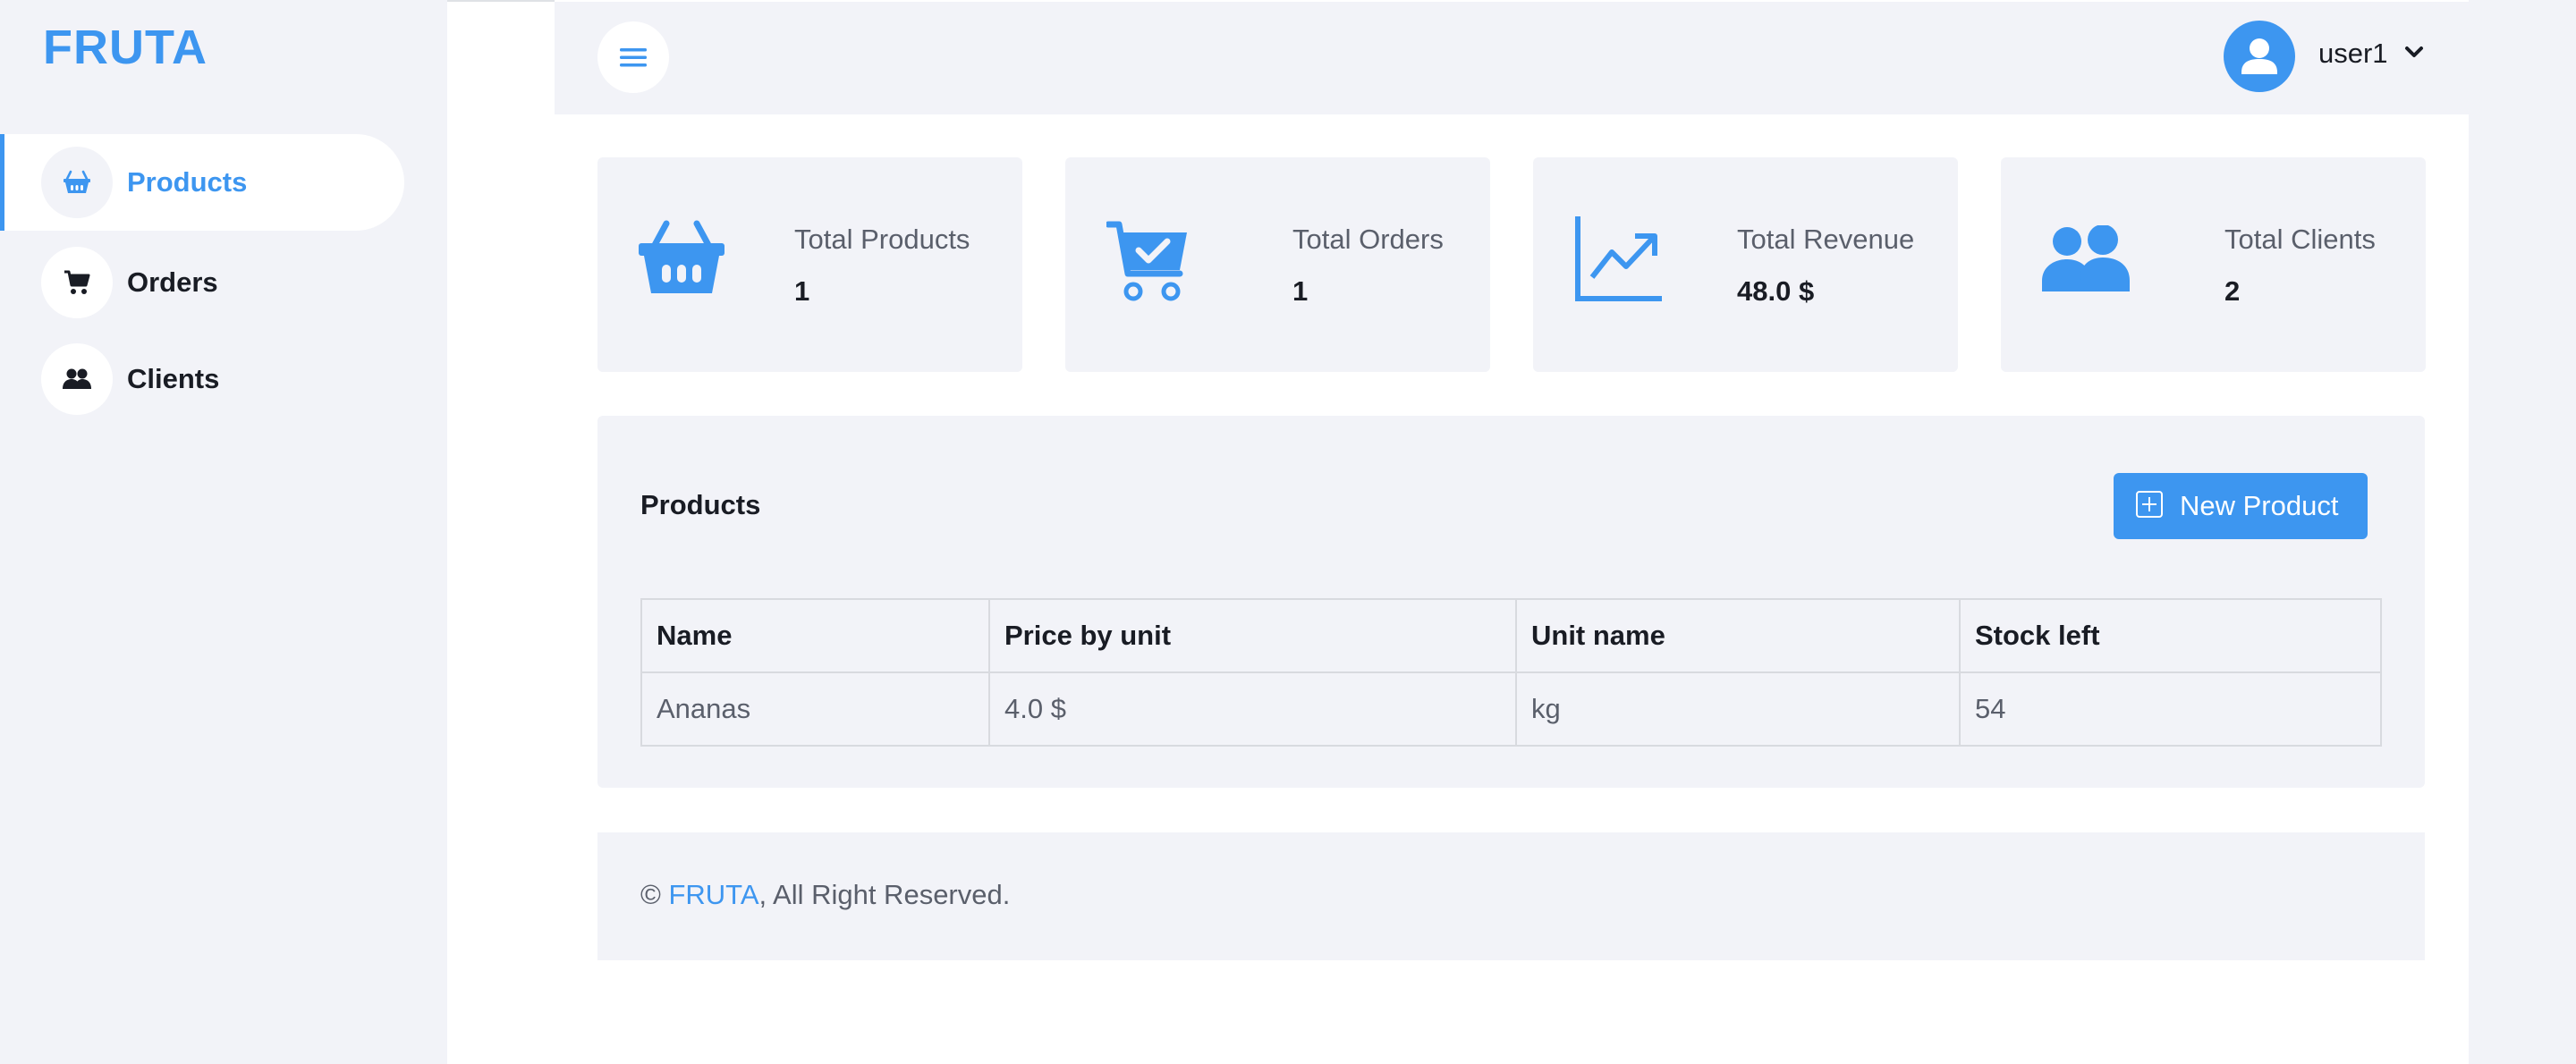 The width and height of the screenshot is (2576, 1064). Describe the element at coordinates (1277, 265) in the screenshot. I see `stat-card-orders: Total Orders 1` at that location.